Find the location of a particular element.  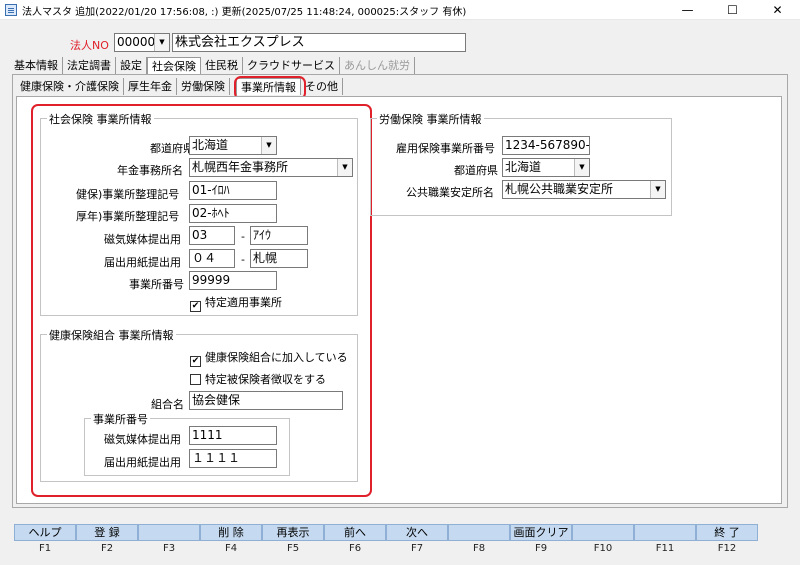

fkey-f4: 削 除 F4 is located at coordinates (231, 540).